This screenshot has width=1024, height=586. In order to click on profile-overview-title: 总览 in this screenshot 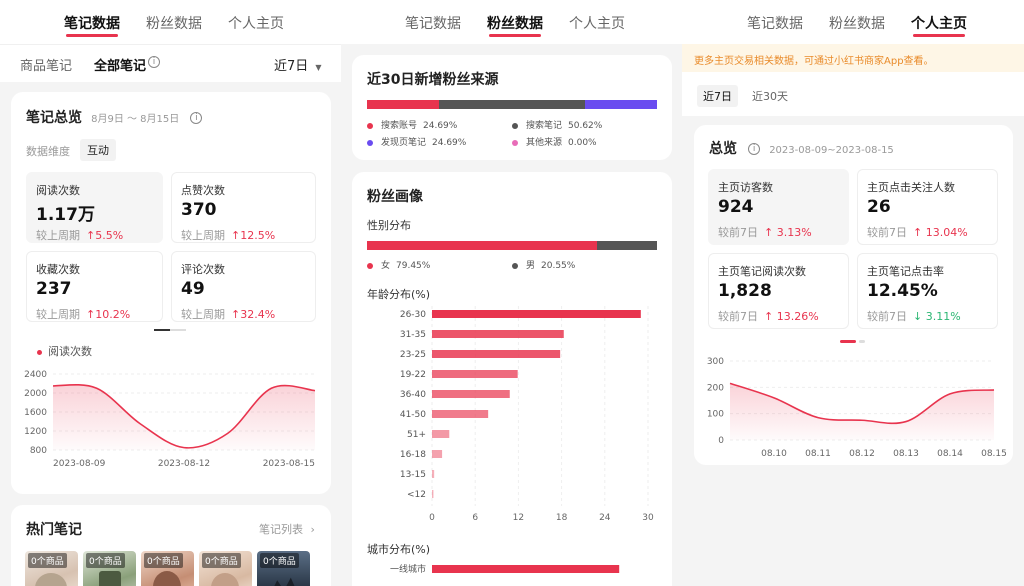, I will do `click(723, 149)`.